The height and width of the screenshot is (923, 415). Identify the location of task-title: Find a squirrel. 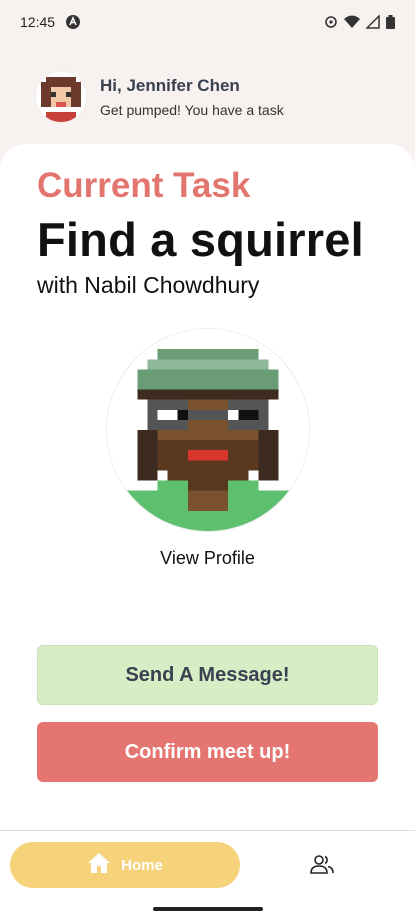
(200, 239).